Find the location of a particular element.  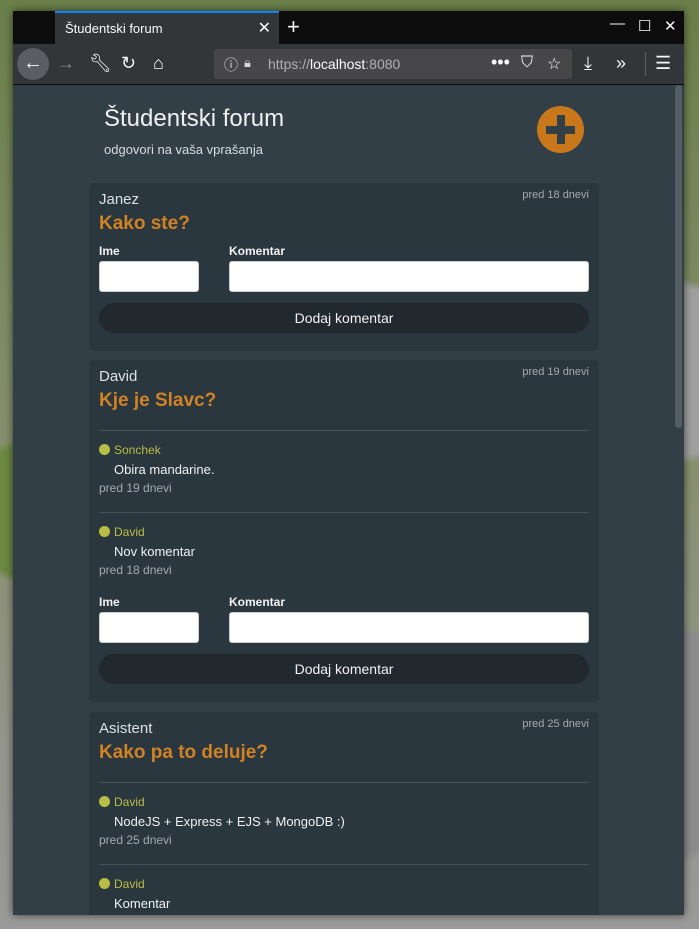

page-title: Študentski forum is located at coordinates (194, 118).